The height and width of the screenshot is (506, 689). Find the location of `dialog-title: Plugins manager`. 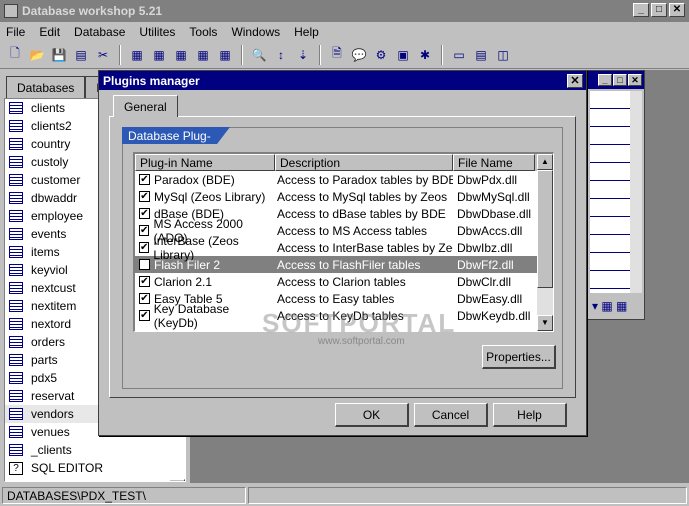

dialog-title: Plugins manager is located at coordinates (151, 80).